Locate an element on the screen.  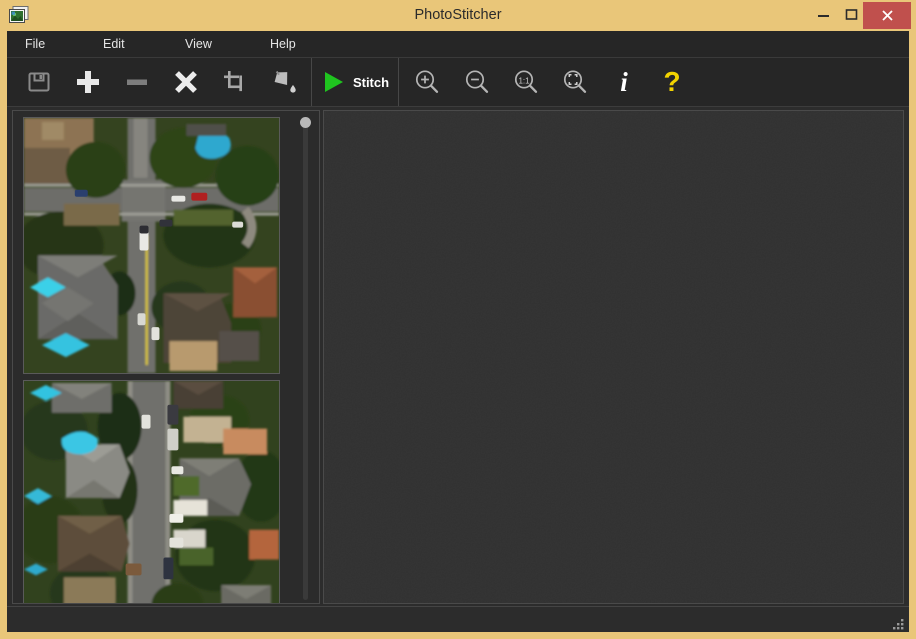
magnifier-fit-icon is located at coordinates (575, 81).